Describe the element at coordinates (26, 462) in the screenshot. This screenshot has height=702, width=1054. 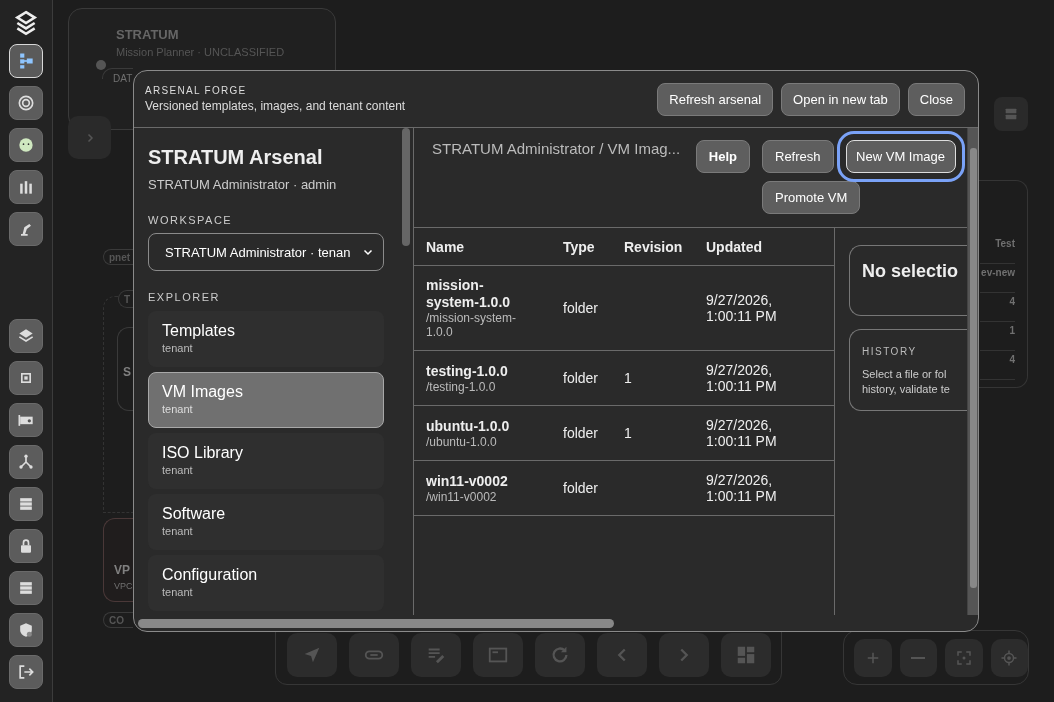
I see `branch-button` at that location.